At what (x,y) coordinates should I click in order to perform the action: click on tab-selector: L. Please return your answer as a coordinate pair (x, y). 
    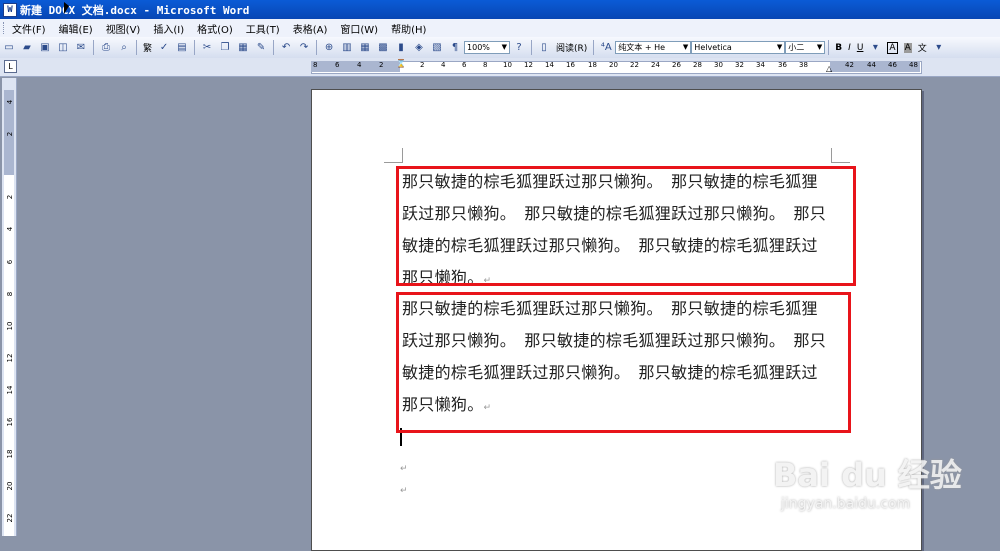
    Looking at the image, I should click on (10, 66).